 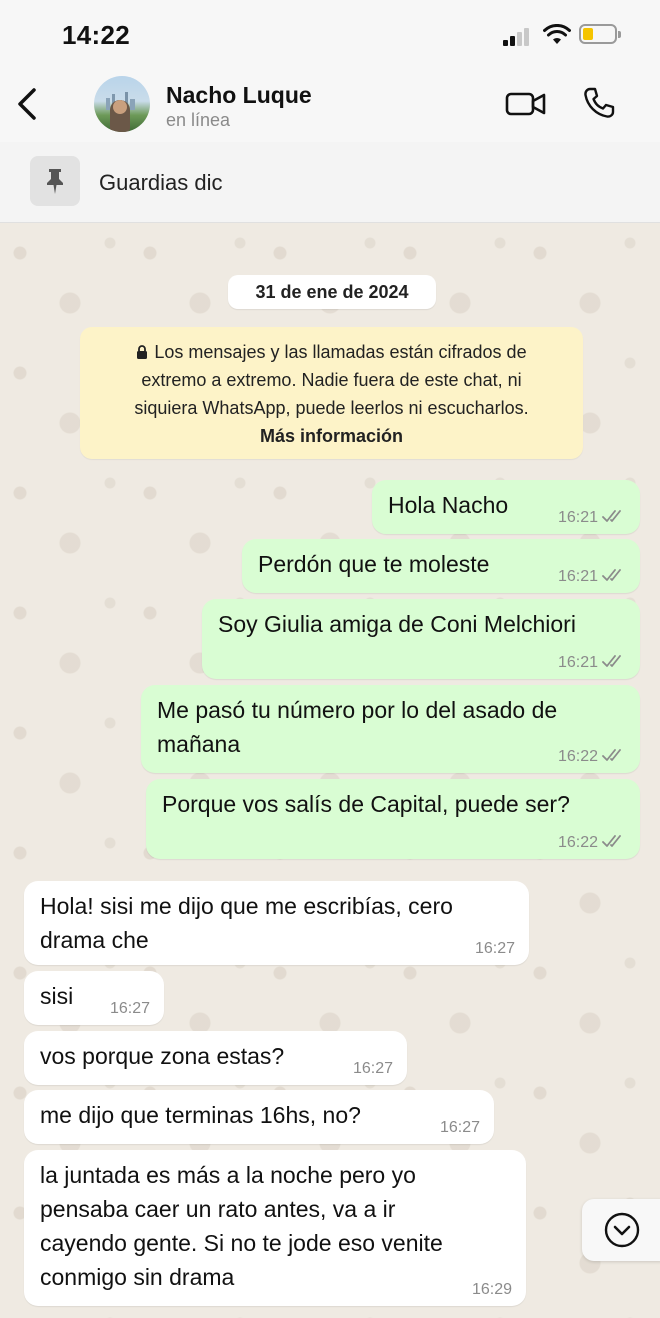 I want to click on message-time: 16:29, so click(x=491, y=1289).